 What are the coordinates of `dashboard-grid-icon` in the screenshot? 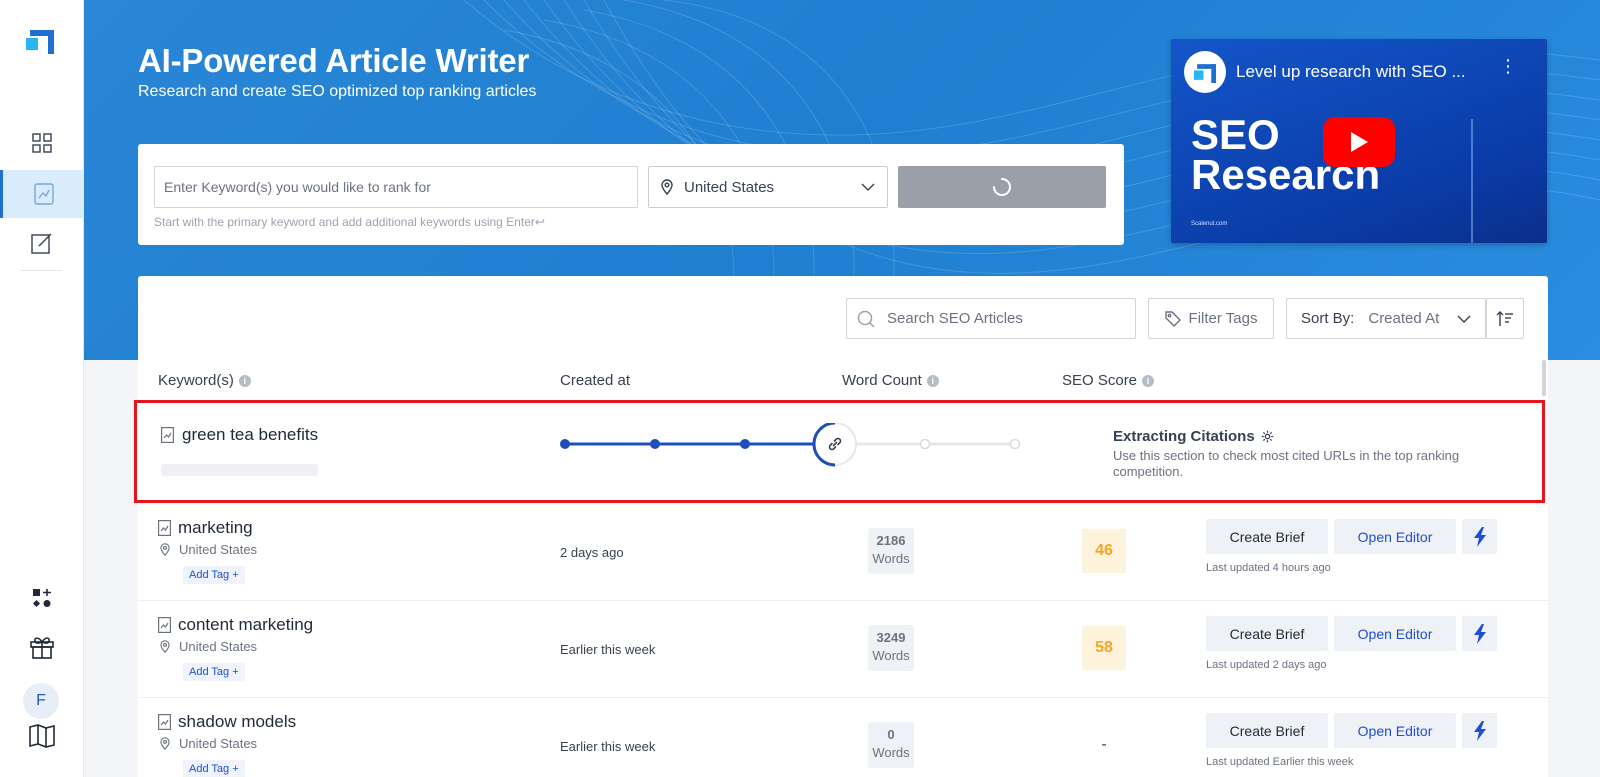 It's located at (42, 143).